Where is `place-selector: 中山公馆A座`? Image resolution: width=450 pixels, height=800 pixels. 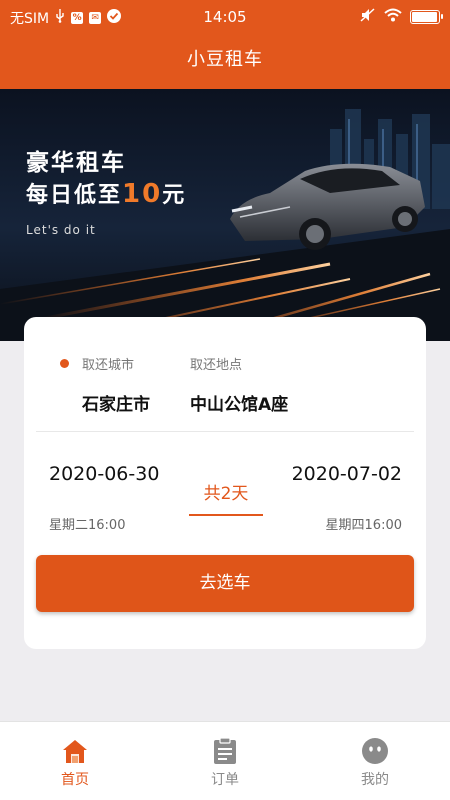 place-selector: 中山公馆A座 is located at coordinates (239, 402).